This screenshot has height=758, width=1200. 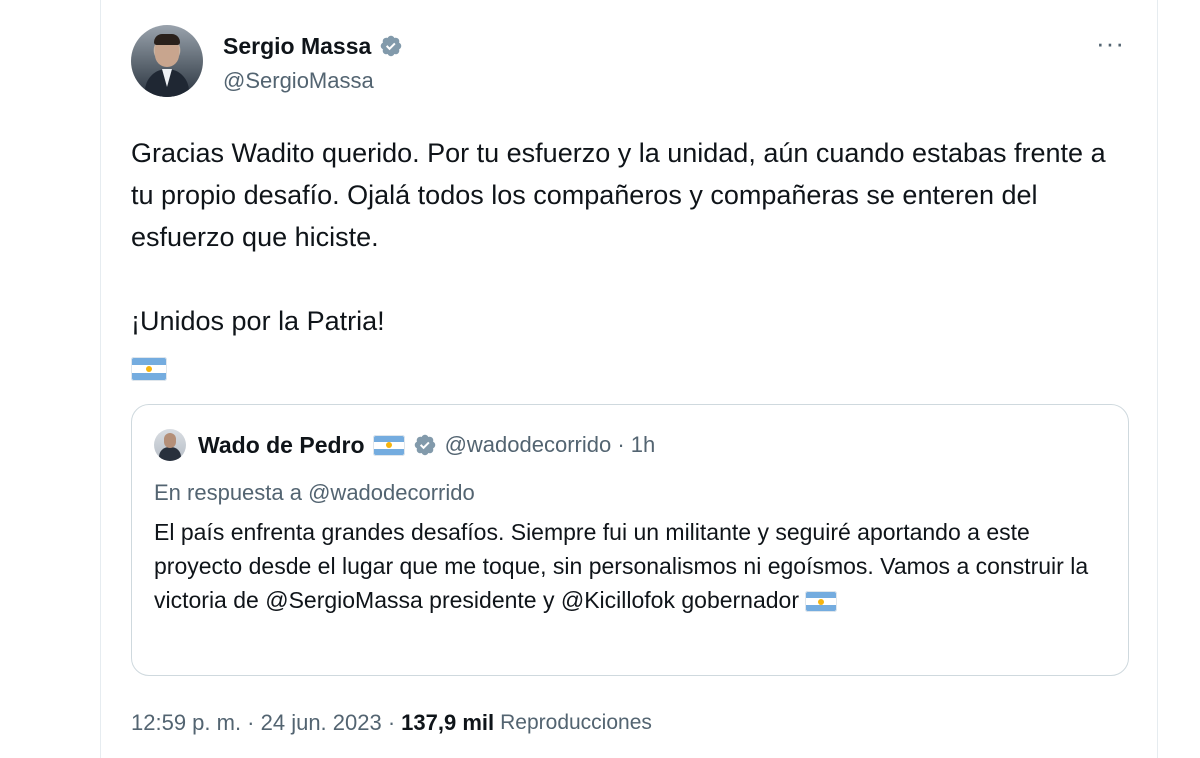 What do you see at coordinates (314, 492) in the screenshot?
I see `quoted-reply-to: En respuesta a @wadodecorrido` at bounding box center [314, 492].